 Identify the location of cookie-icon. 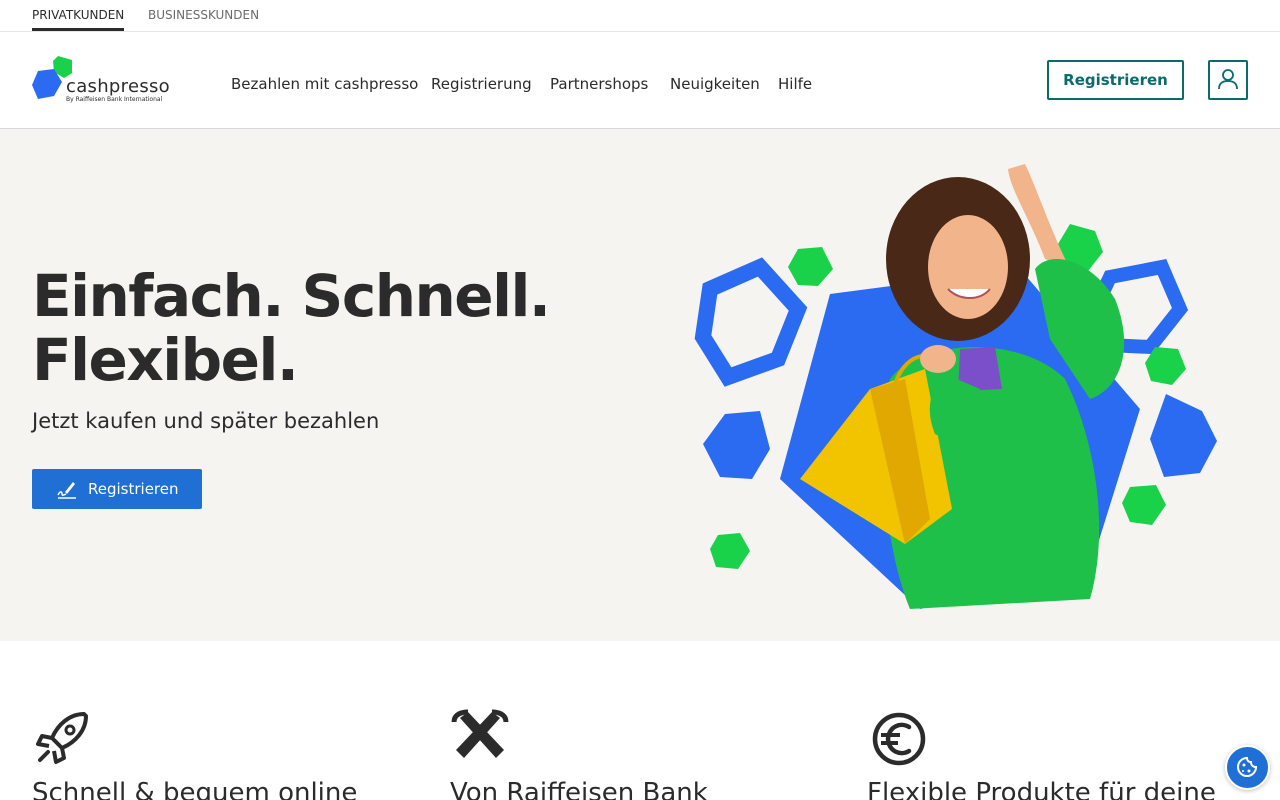
(1247, 767).